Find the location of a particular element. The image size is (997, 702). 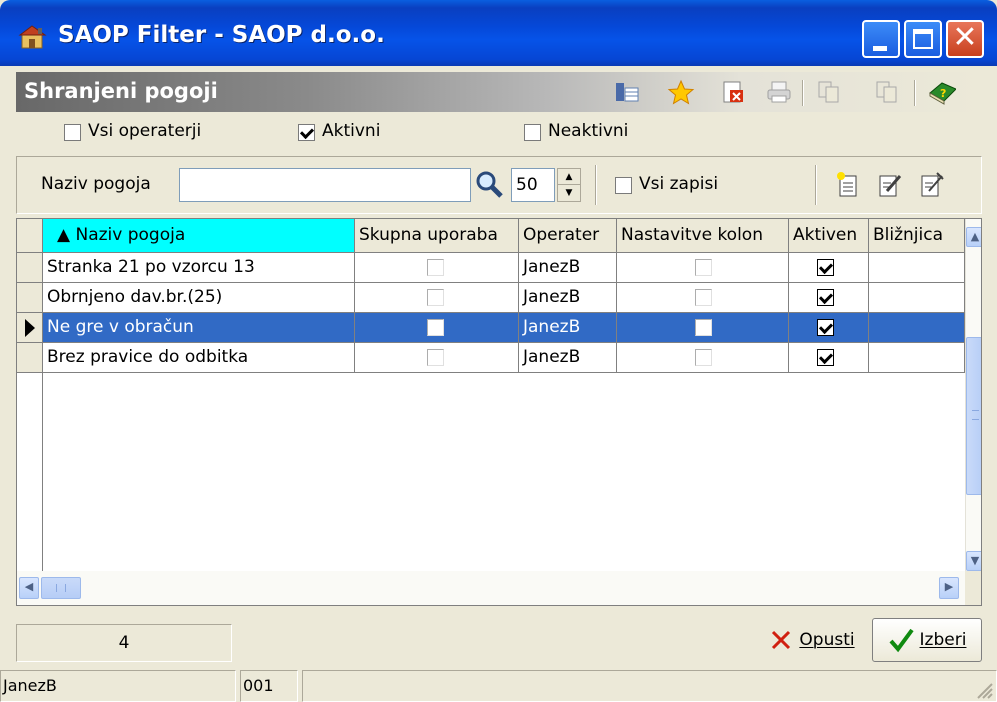

cell-naziv: Obrnjeno dav.br.(25) is located at coordinates (199, 298).